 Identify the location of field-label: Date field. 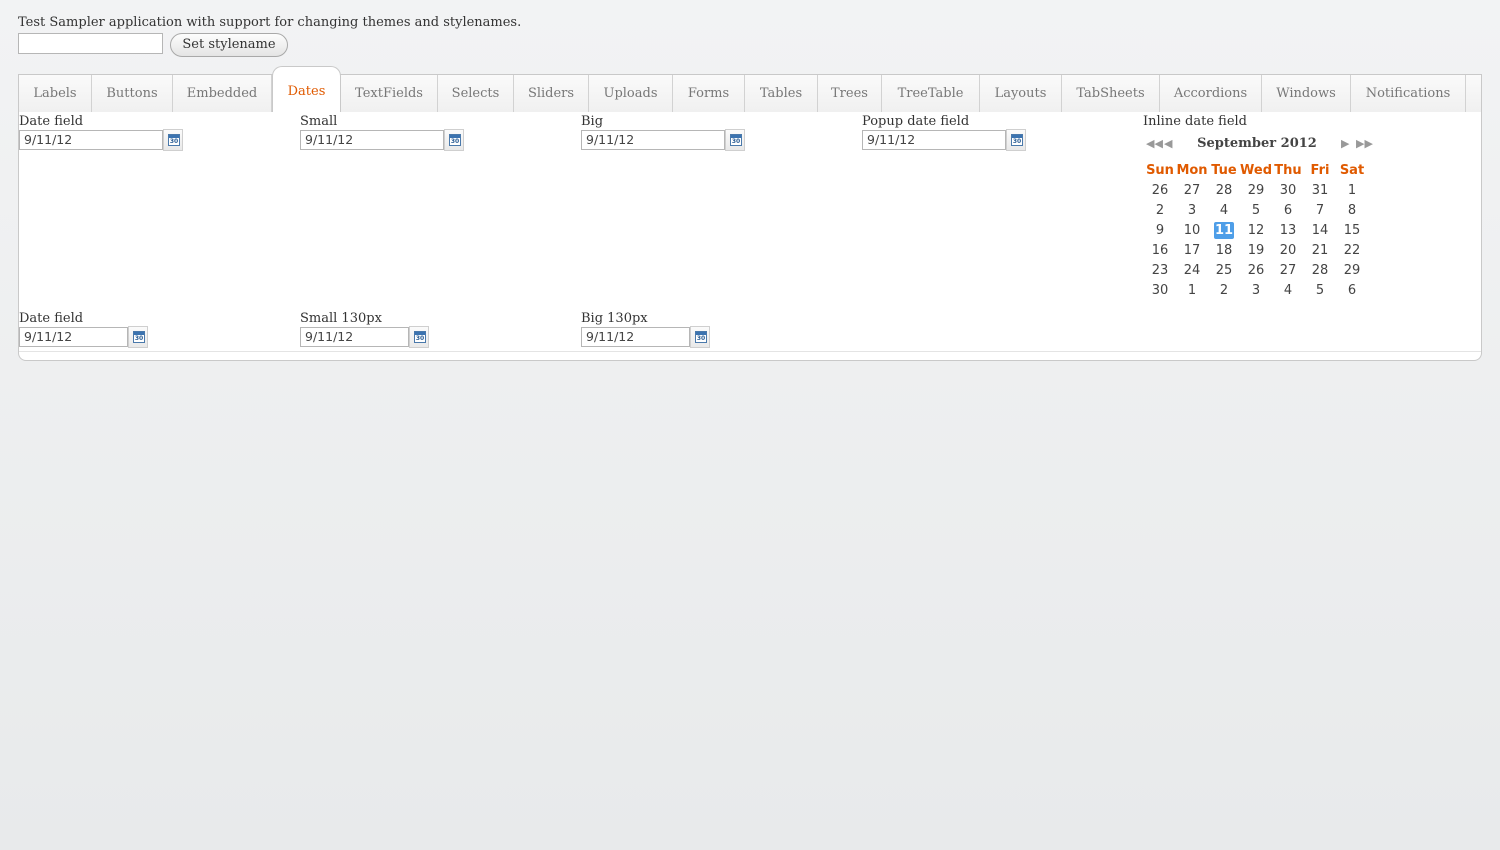
(51, 121).